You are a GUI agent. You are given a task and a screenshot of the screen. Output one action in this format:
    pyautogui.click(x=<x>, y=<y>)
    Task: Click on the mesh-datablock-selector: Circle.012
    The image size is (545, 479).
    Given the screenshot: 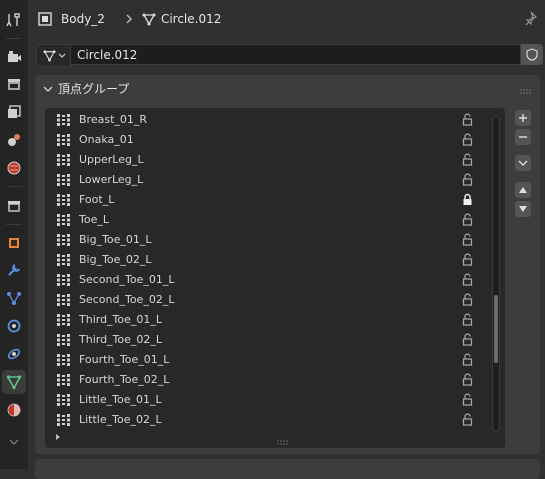 What is the action you would take?
    pyautogui.click(x=290, y=55)
    